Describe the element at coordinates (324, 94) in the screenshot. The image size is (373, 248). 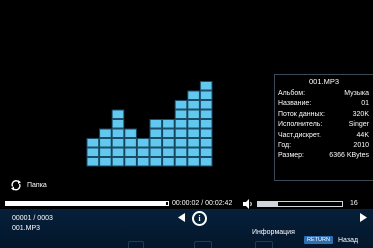
I see `info-row: Альбом: Музыка` at that location.